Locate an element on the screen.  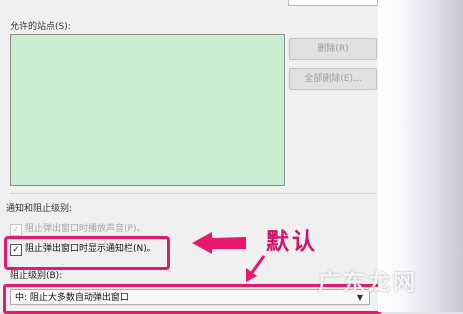
arrow-to-notify-option is located at coordinates (219, 243).